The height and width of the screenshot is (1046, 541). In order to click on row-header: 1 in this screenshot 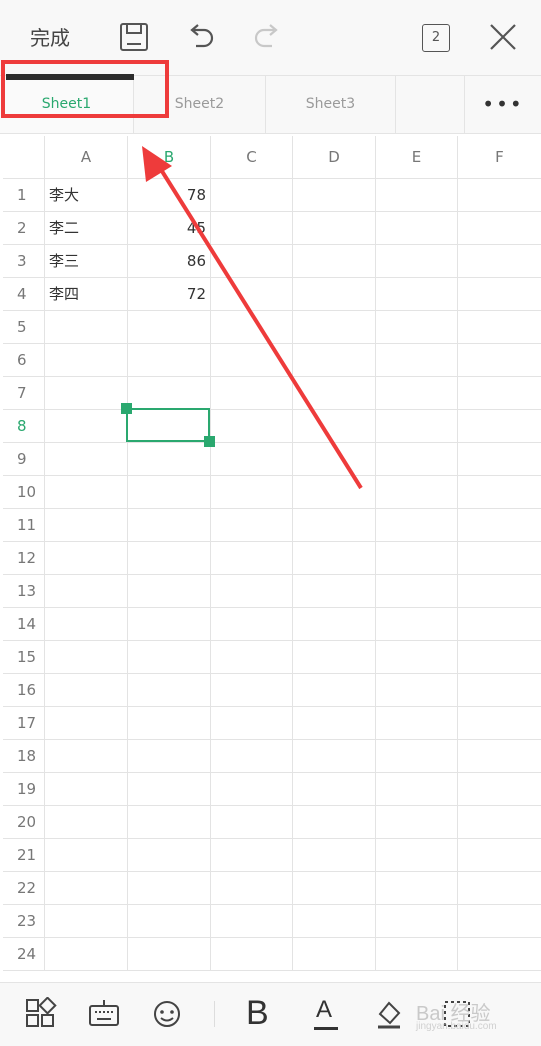, I will do `click(24, 195)`.